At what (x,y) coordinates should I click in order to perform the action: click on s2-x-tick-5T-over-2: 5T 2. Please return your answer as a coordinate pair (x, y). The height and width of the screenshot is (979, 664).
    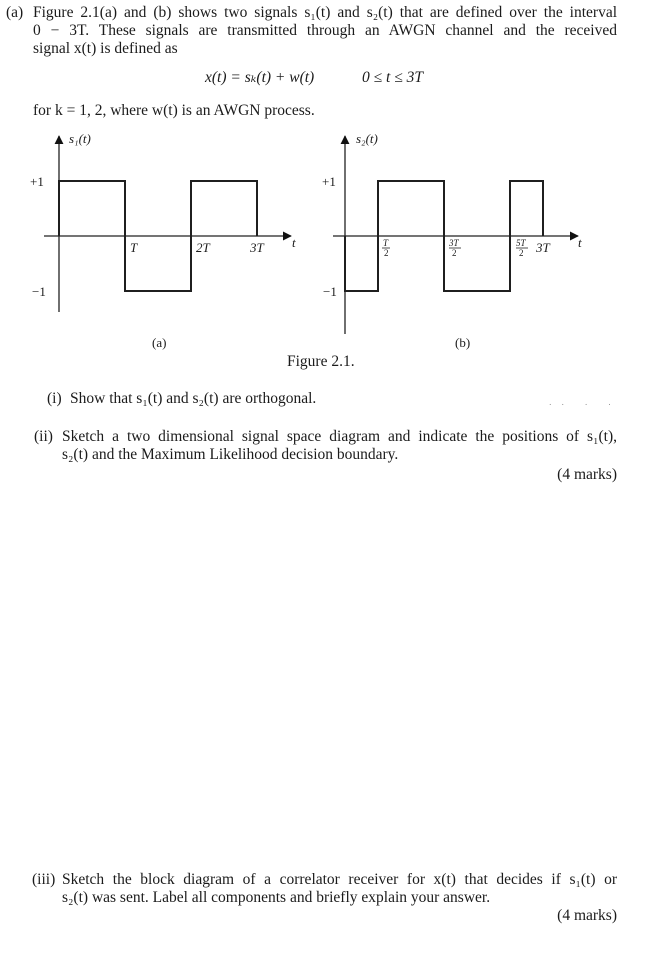
    Looking at the image, I should click on (522, 248).